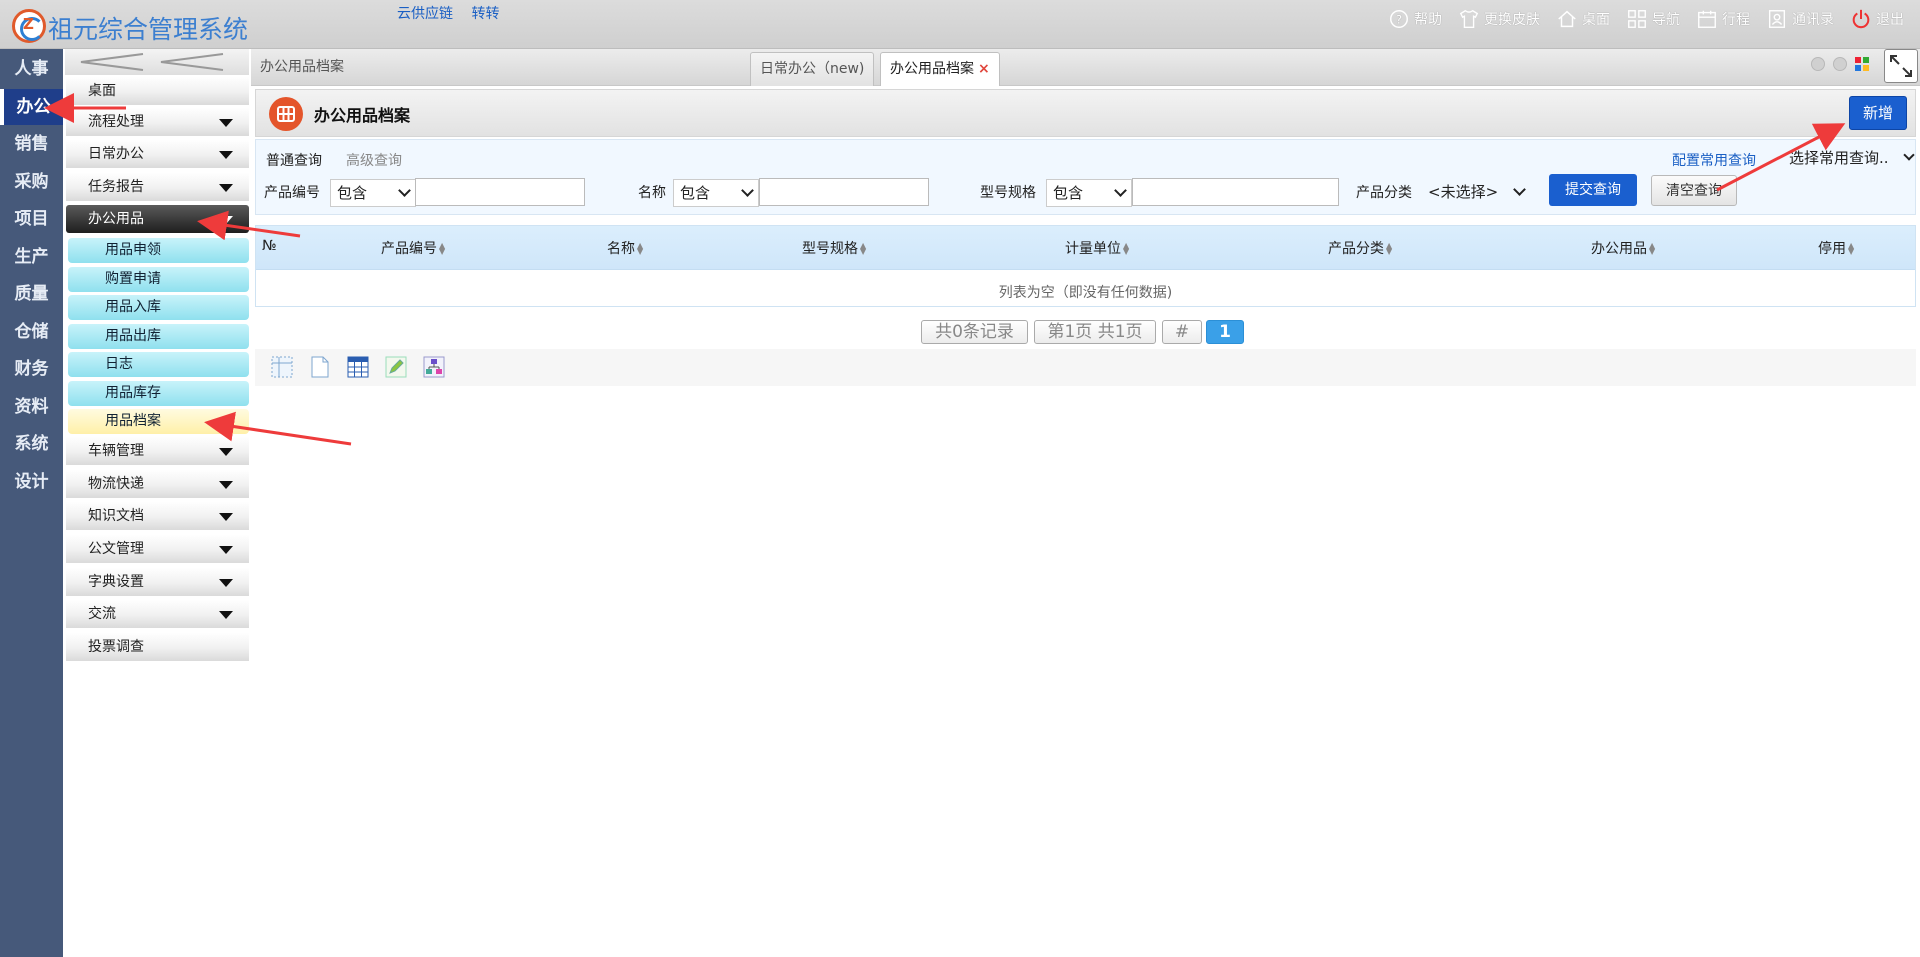 The width and height of the screenshot is (1920, 957). I want to click on navigation-button: 导航, so click(1653, 19).